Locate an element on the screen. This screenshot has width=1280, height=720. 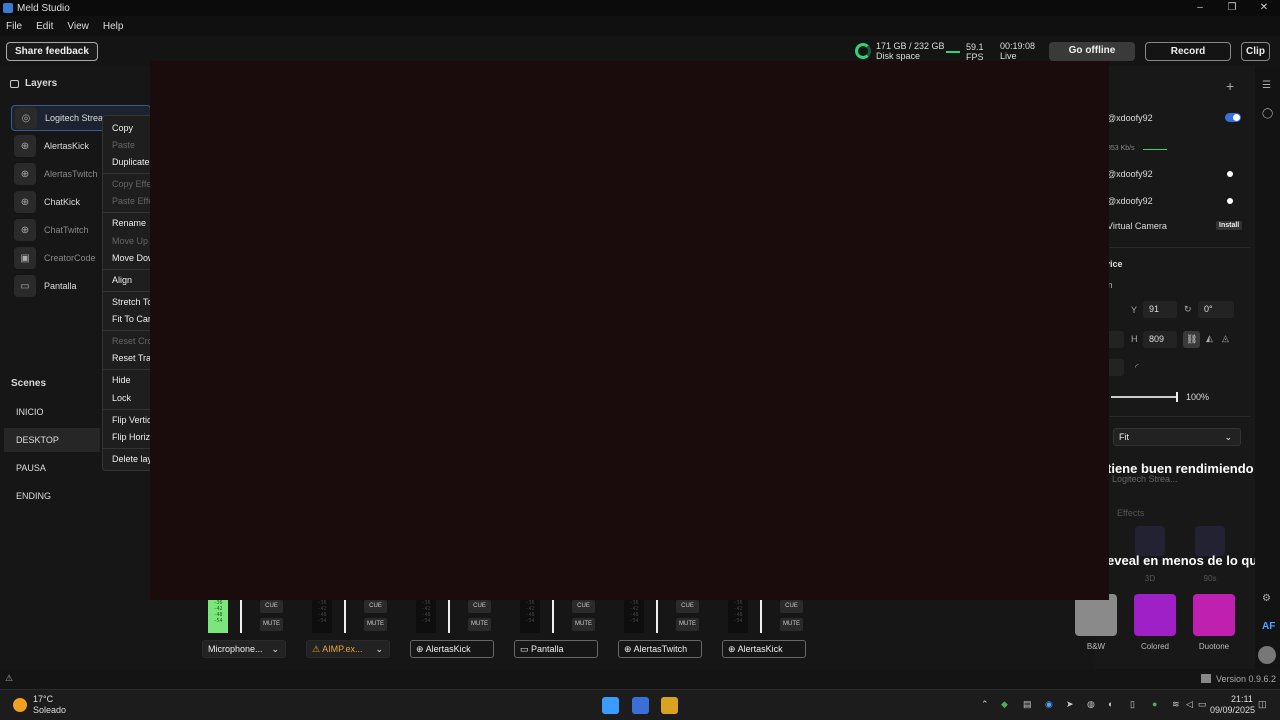
menu-rename: Rename is located at coordinates (129, 223).